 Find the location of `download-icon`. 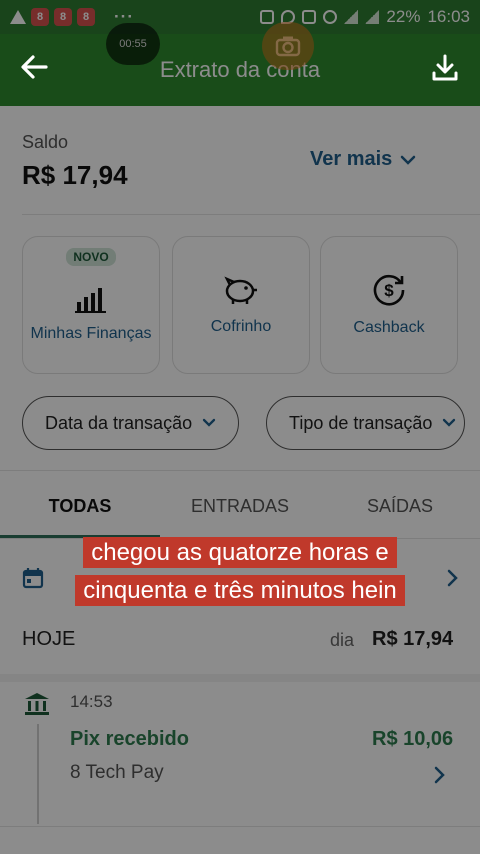

download-icon is located at coordinates (445, 70).